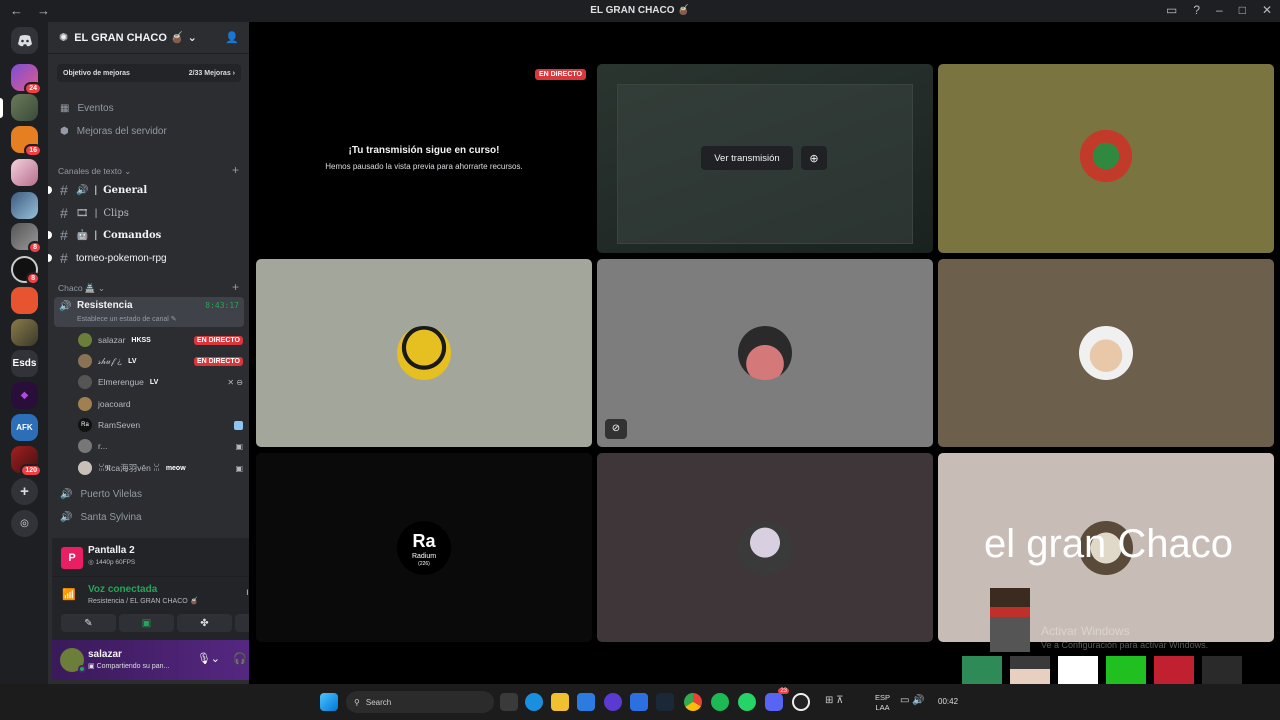 The image size is (1280, 720). Describe the element at coordinates (146, 623) in the screenshot. I see `screen-share-button: ▣` at that location.